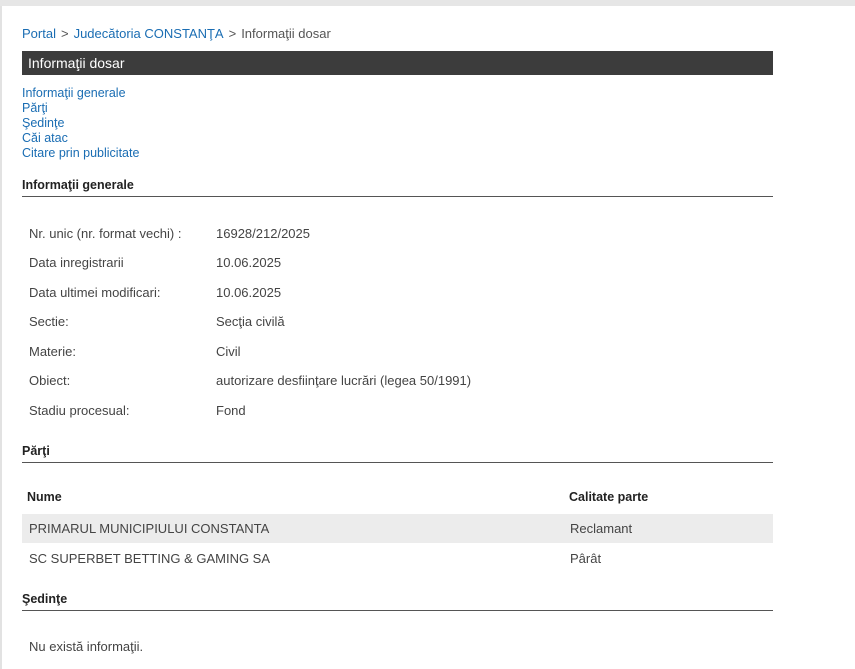 Image resolution: width=855 pixels, height=669 pixels. I want to click on column-header-name: Nume, so click(44, 497).